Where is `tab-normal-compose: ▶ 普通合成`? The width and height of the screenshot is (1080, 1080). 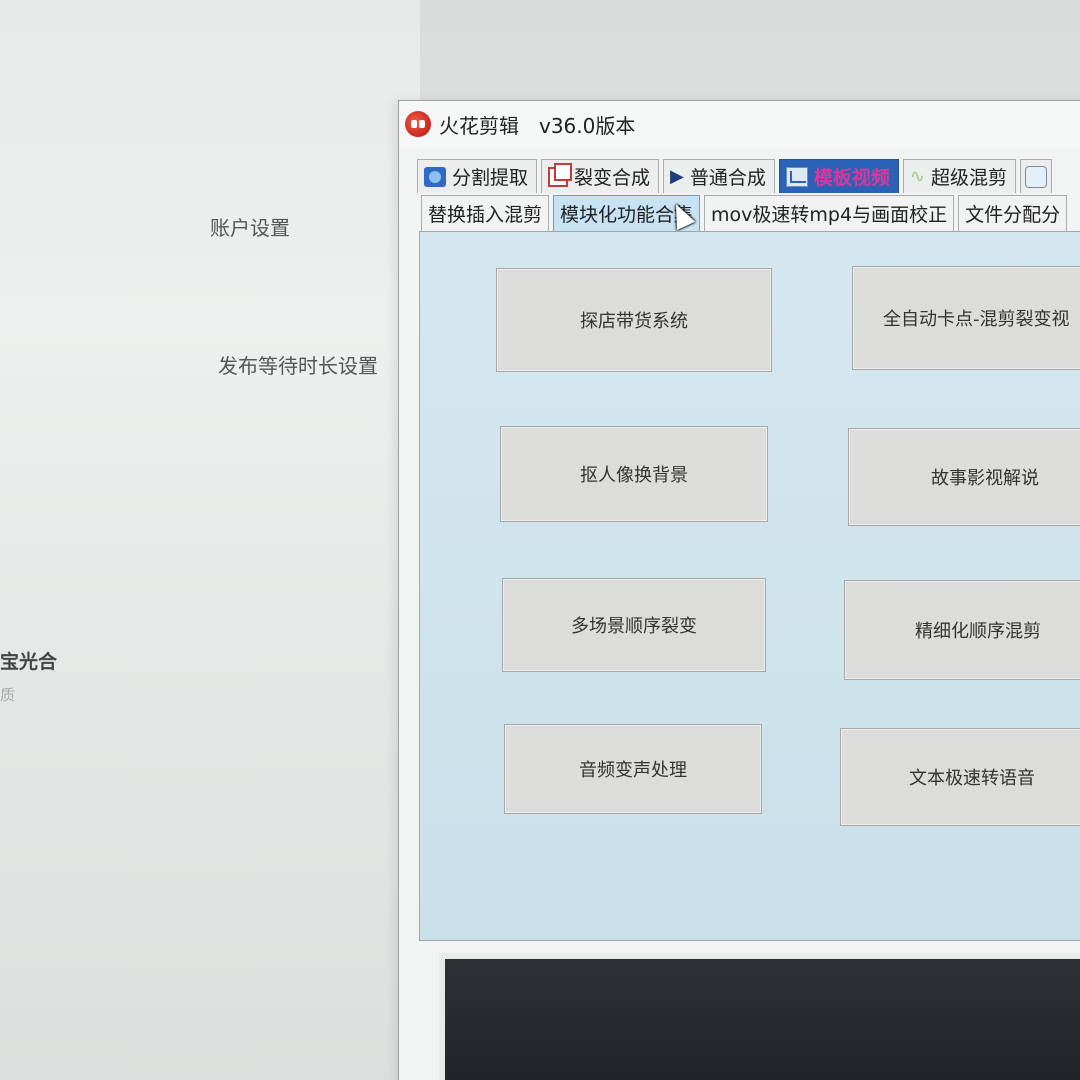 tab-normal-compose: ▶ 普通合成 is located at coordinates (719, 176).